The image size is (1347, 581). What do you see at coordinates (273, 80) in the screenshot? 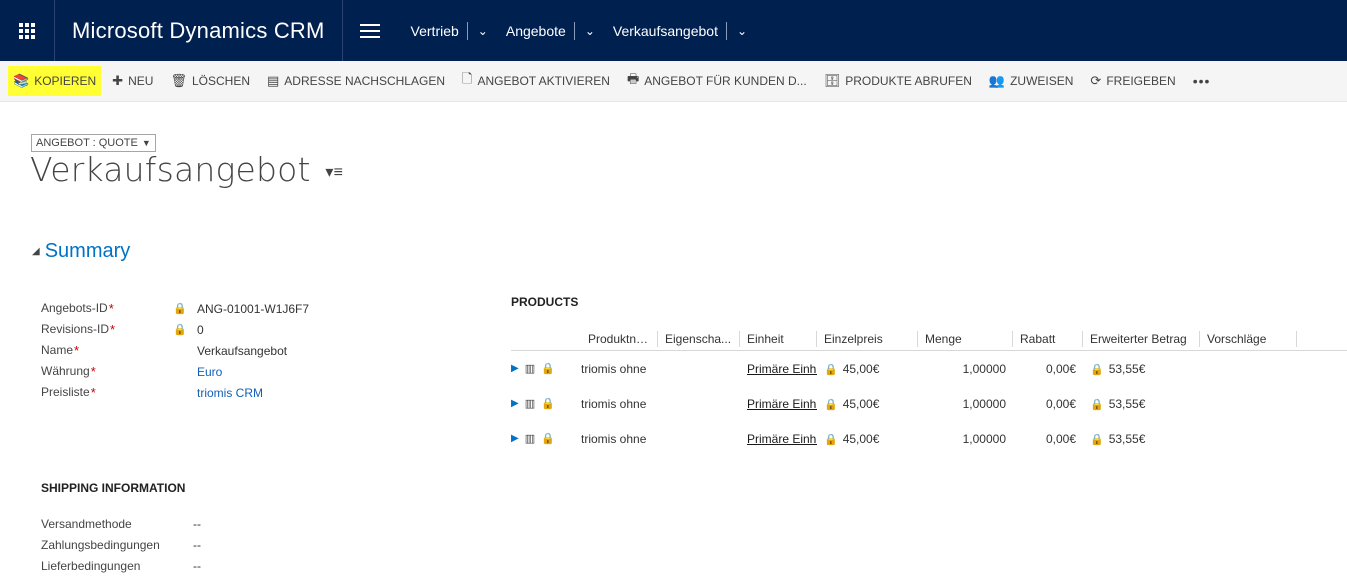
I see `address-book-icon: ▤` at bounding box center [273, 80].